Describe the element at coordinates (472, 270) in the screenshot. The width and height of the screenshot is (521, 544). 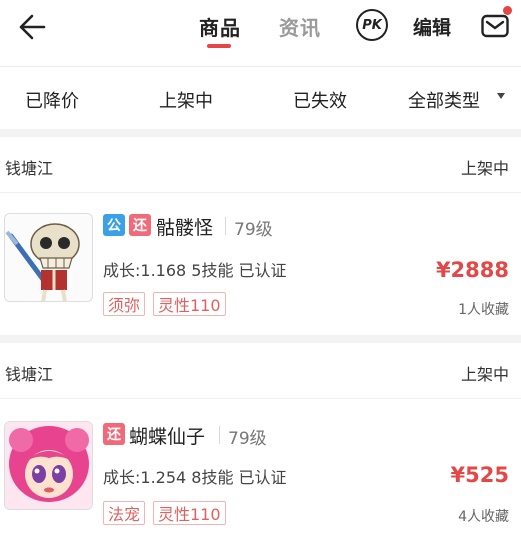
I see `price: ¥2888` at that location.